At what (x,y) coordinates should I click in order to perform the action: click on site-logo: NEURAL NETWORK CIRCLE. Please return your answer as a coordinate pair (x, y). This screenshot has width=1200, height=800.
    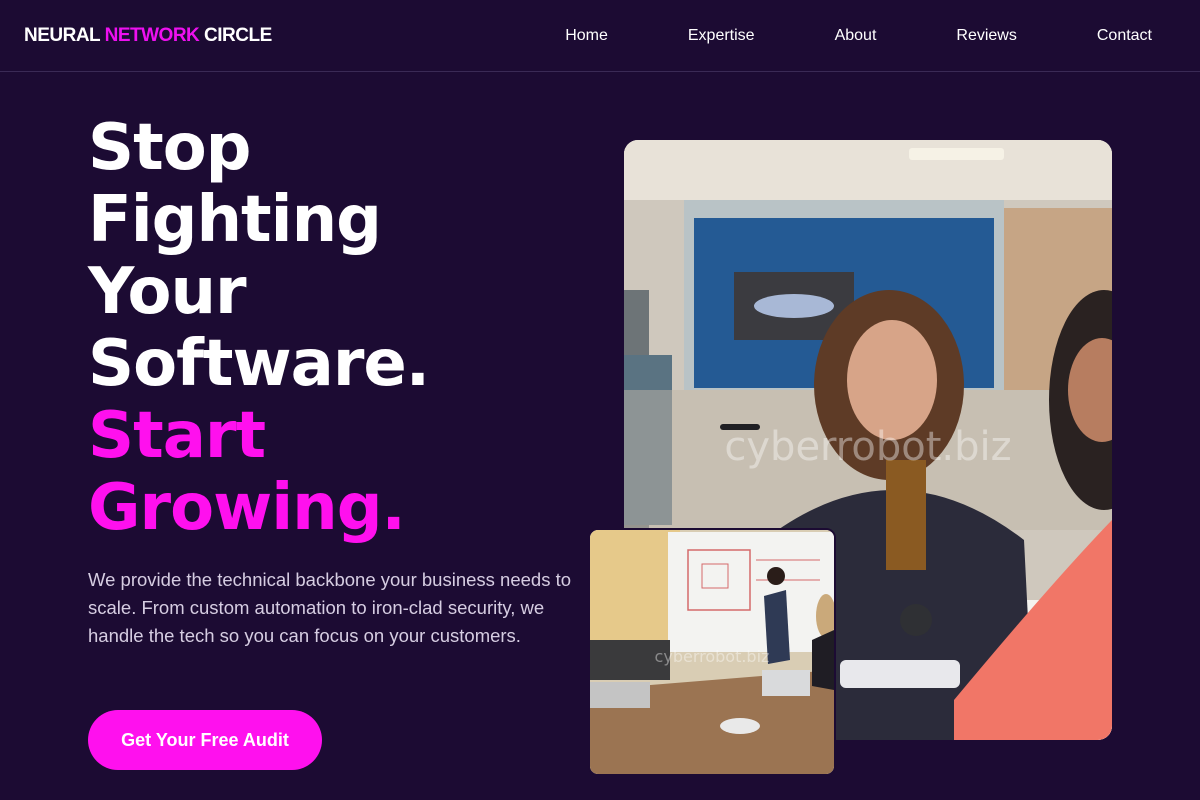
    Looking at the image, I should click on (148, 36).